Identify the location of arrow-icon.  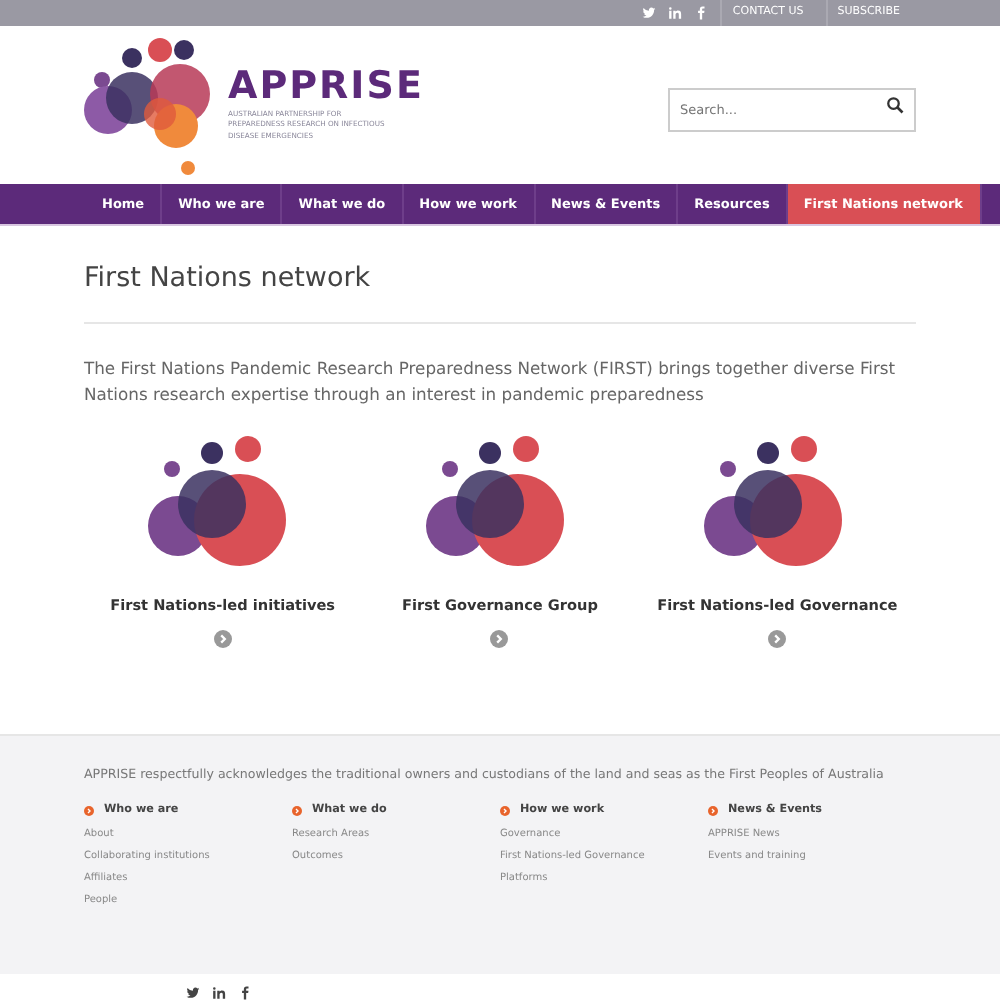
(777, 639).